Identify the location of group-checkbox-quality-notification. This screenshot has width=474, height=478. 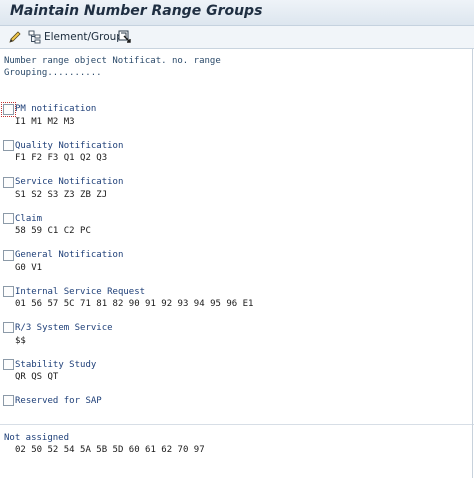
(8, 145).